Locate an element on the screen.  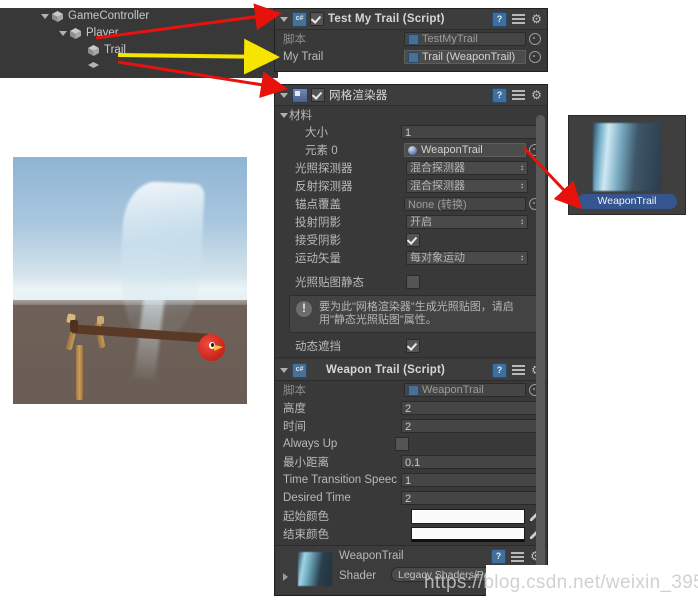
field-row-start-color: 起始颜色 is located at coordinates (411, 516).